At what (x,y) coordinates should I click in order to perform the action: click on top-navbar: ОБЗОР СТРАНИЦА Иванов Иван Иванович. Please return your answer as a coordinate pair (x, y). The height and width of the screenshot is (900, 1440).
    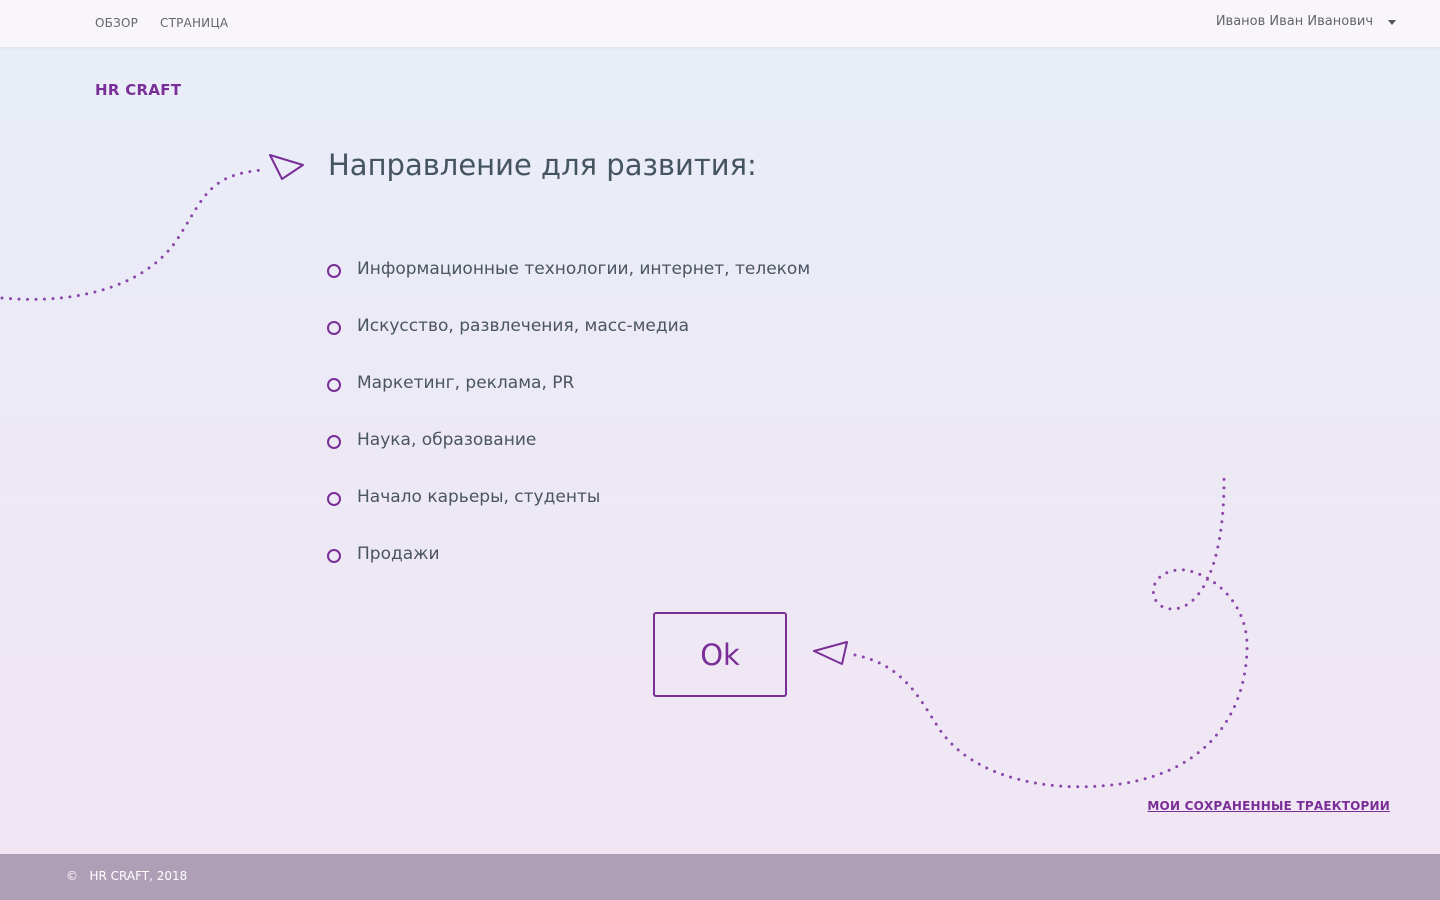
    Looking at the image, I should click on (720, 23).